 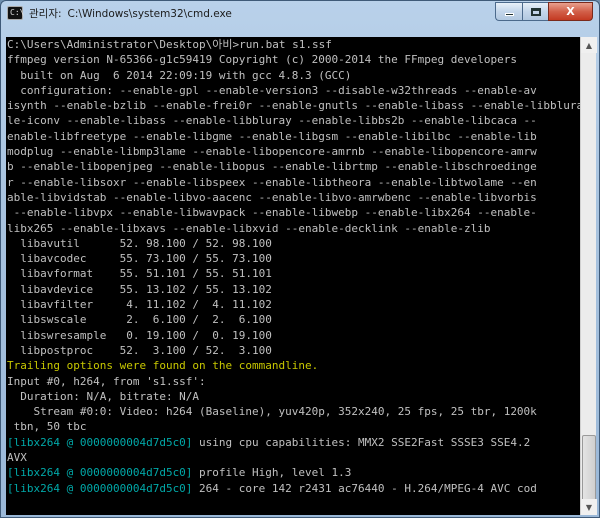 I want to click on console-line-text: libswscale 2. 6.100 / 2. 6.100, so click(x=139, y=320).